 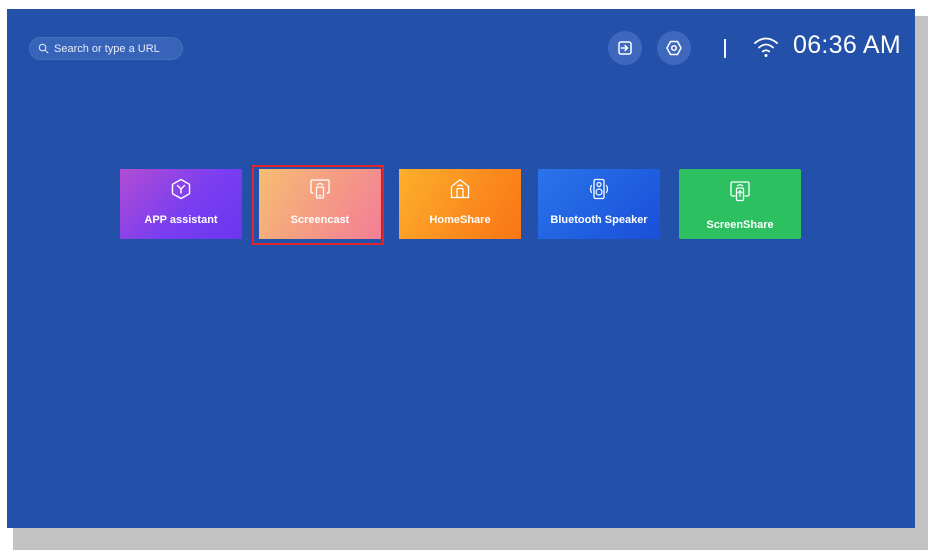 What do you see at coordinates (181, 220) in the screenshot?
I see `tile-label: APP assistant` at bounding box center [181, 220].